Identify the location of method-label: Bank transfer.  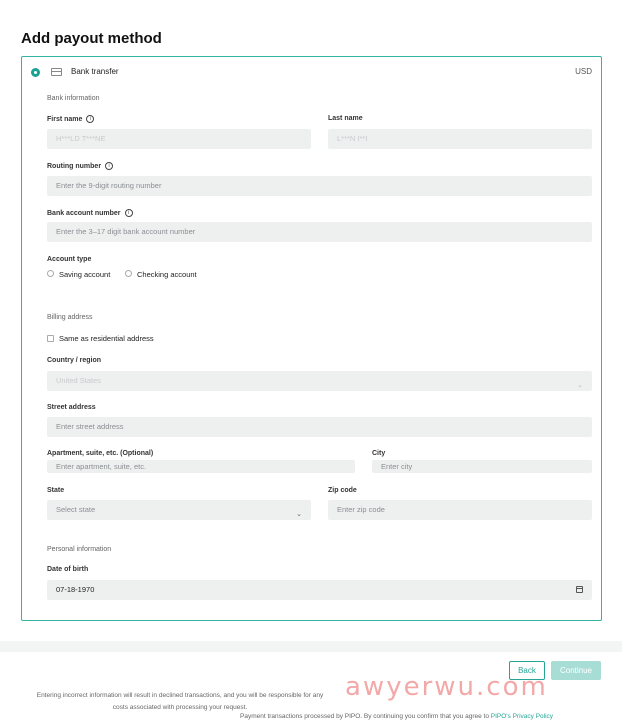
(95, 71).